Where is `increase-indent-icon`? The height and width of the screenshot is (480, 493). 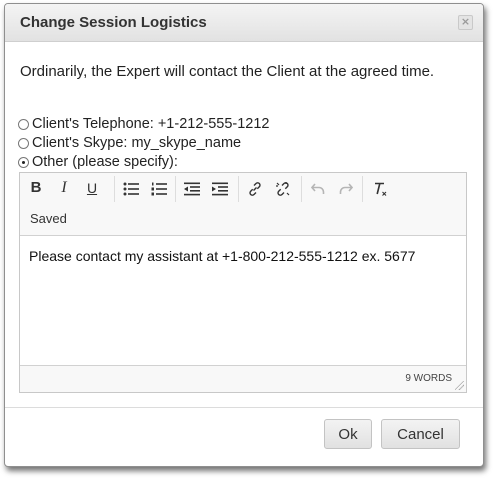 increase-indent-icon is located at coordinates (220, 188).